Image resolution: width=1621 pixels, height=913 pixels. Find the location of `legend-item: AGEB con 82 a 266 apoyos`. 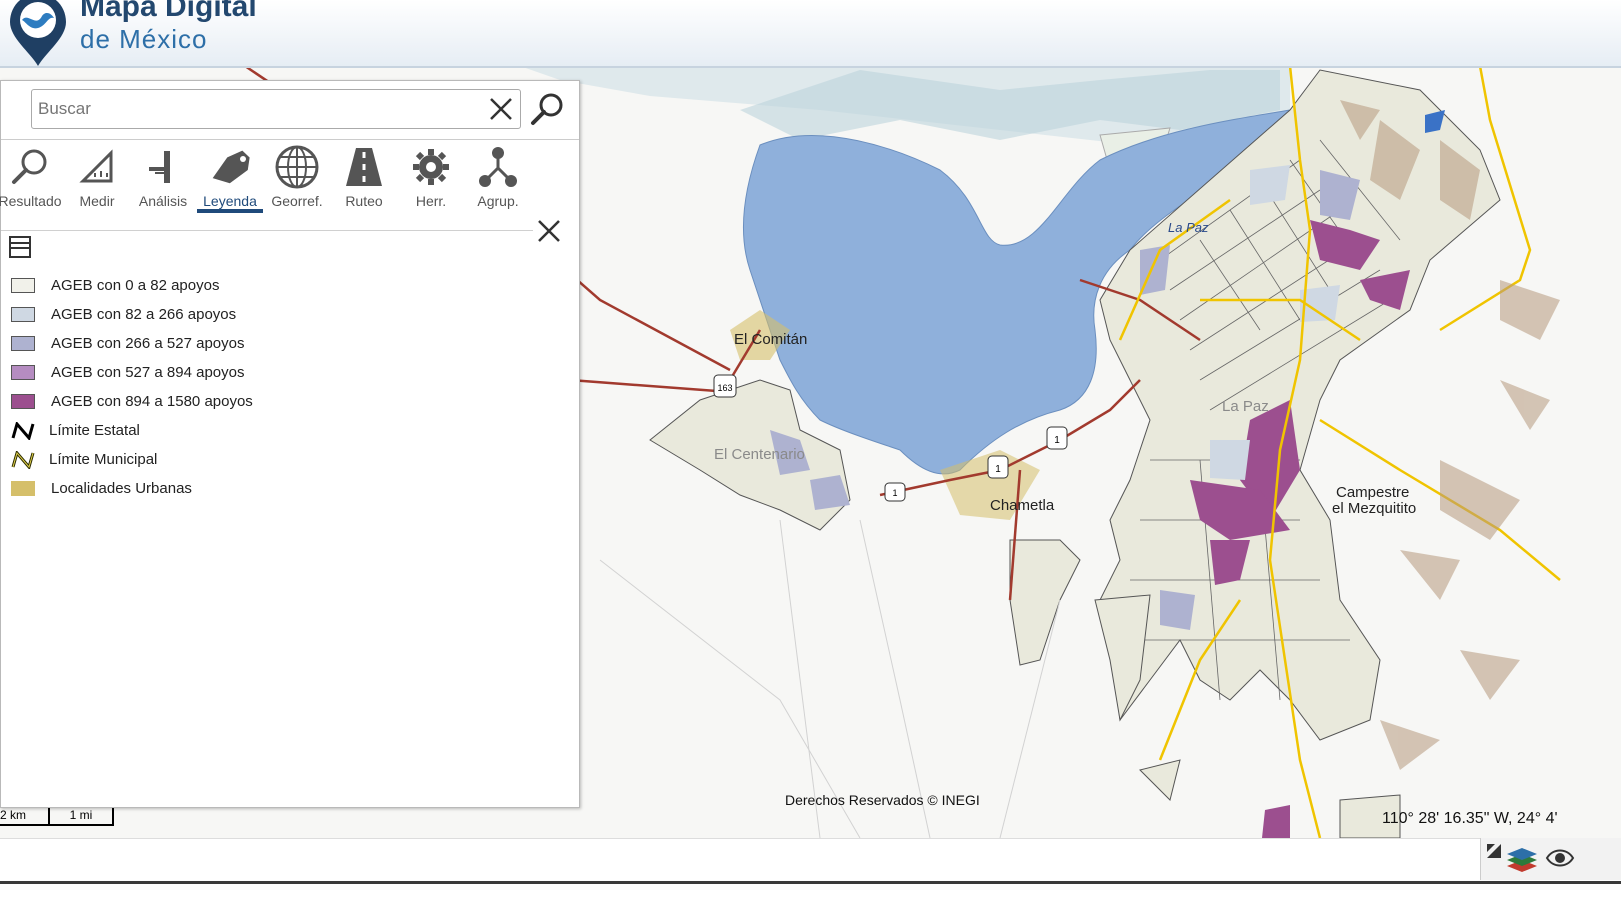

legend-item: AGEB con 82 a 266 apoyos is located at coordinates (132, 314).